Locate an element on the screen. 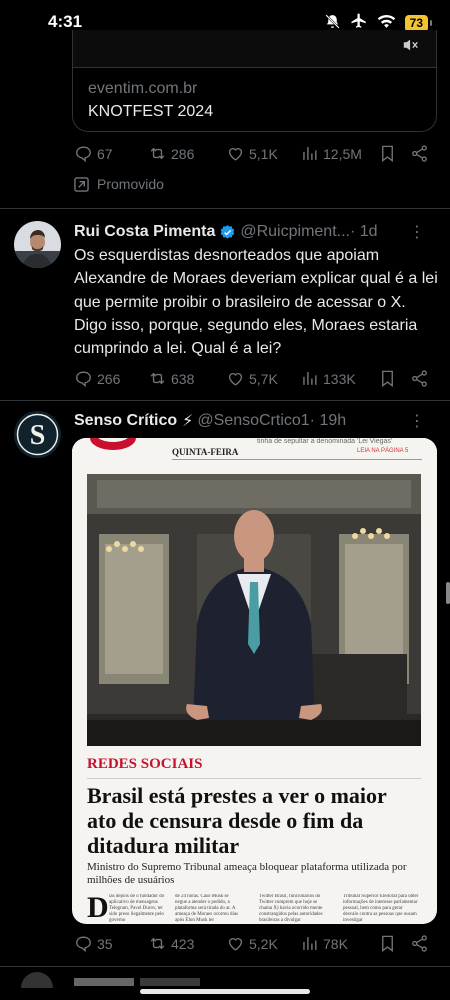 The height and width of the screenshot is (1000, 450). views-button: 133K is located at coordinates (328, 378).